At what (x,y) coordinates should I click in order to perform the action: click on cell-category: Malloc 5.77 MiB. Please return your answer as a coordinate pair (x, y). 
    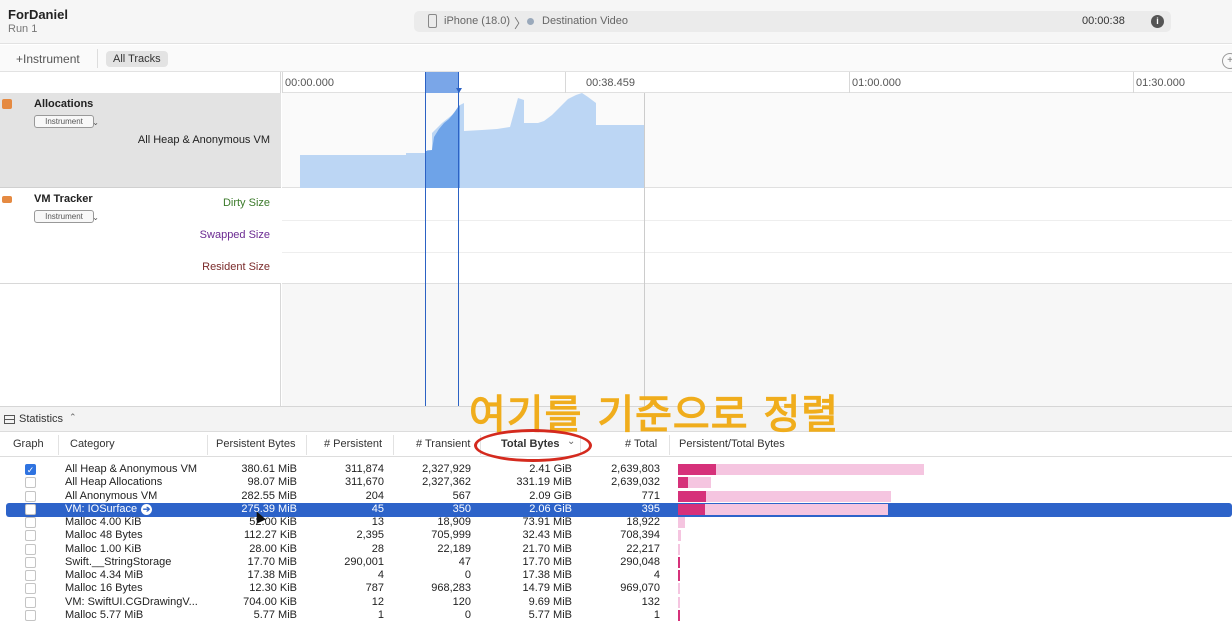
    Looking at the image, I should click on (104, 614).